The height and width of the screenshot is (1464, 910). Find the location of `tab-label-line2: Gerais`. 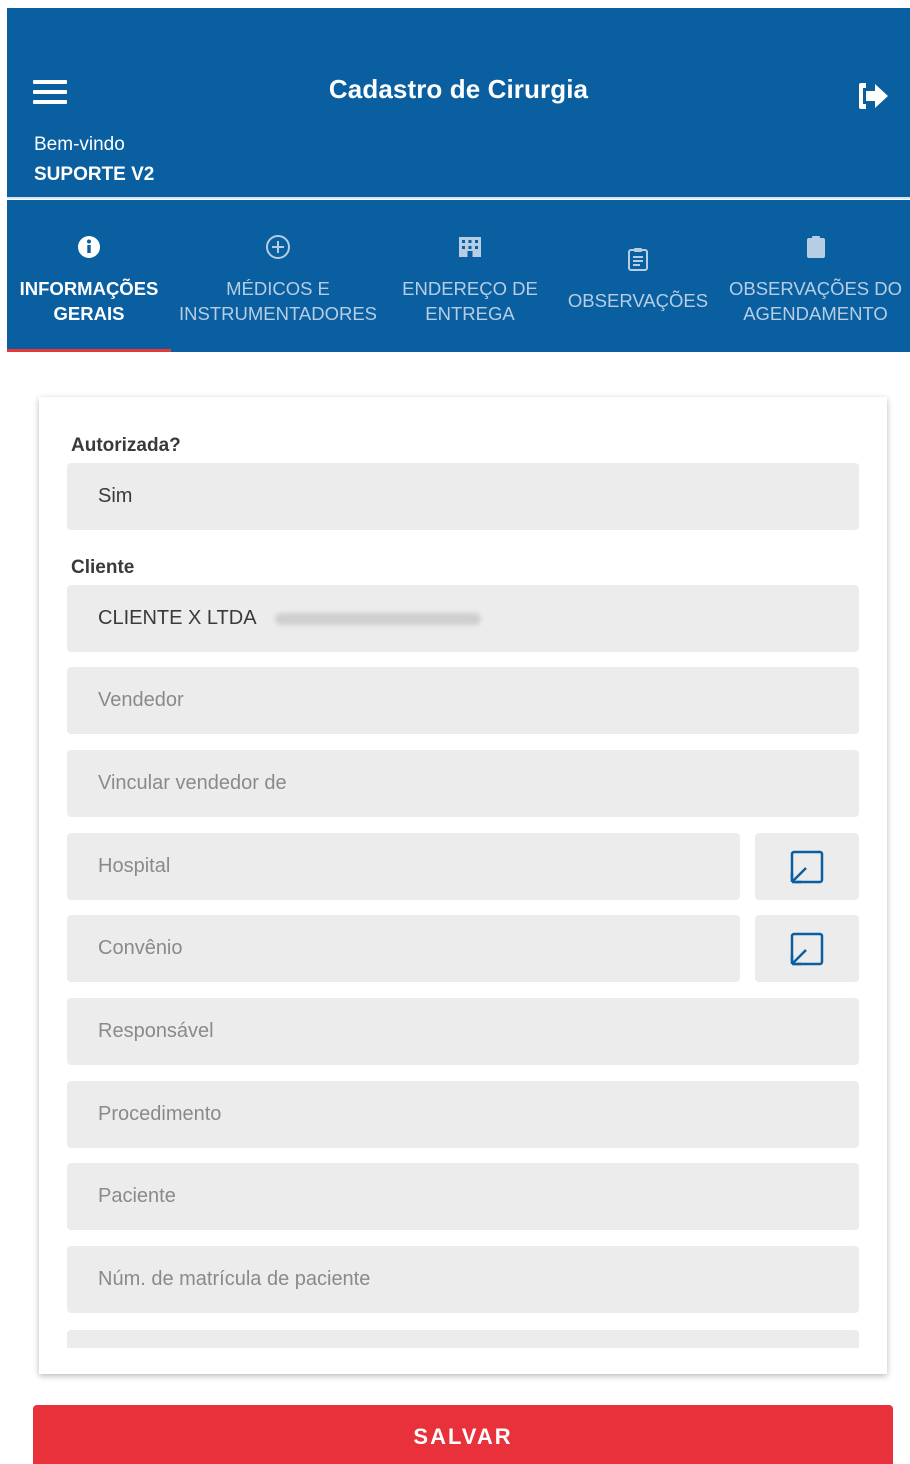

tab-label-line2: Gerais is located at coordinates (89, 313).